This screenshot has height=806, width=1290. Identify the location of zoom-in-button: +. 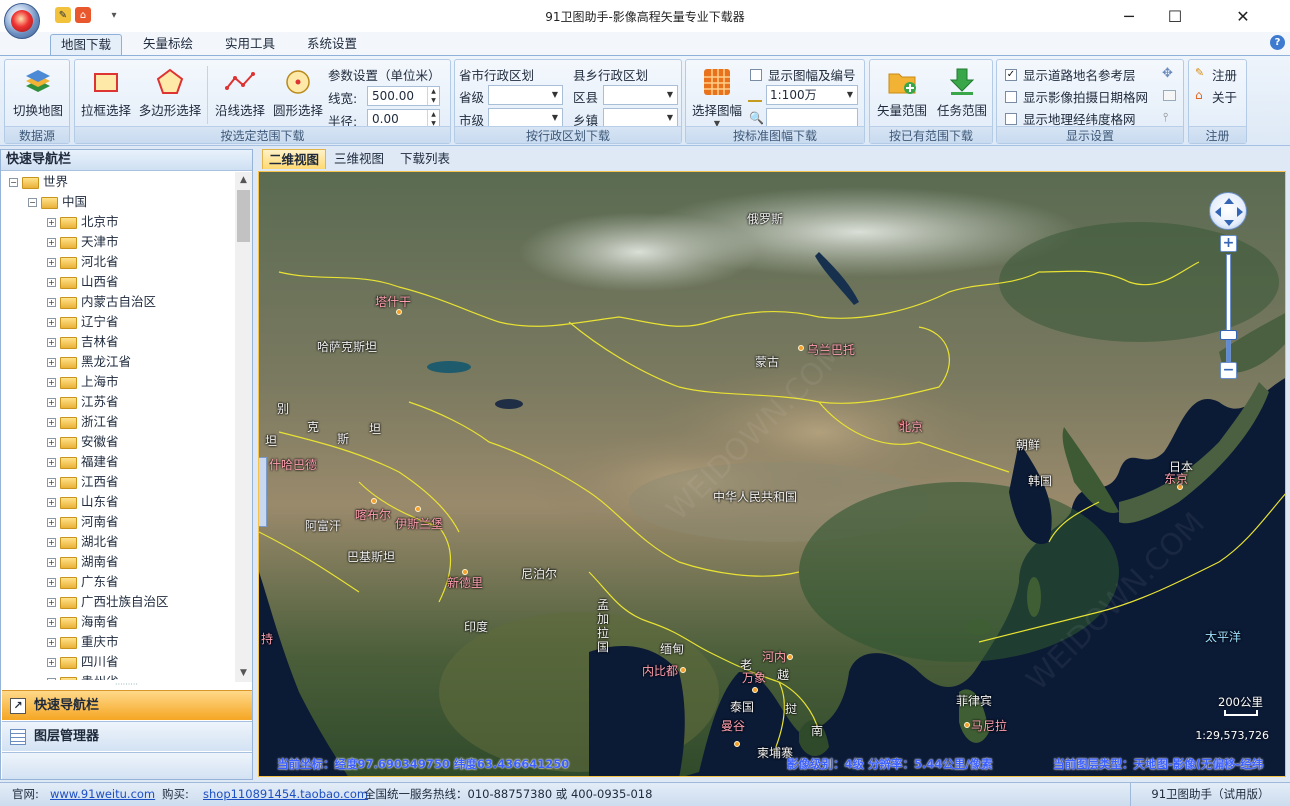
(1228, 243).